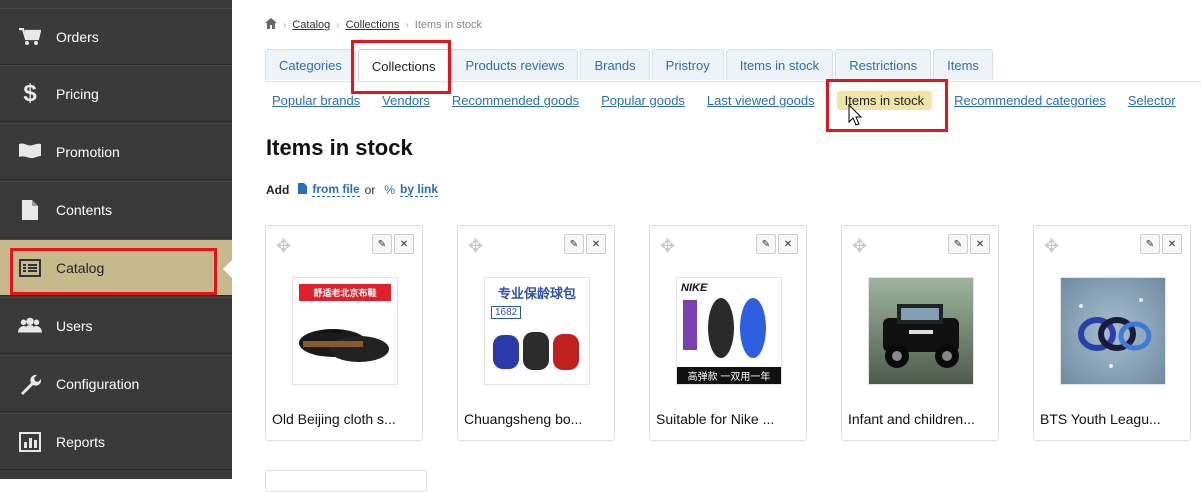  I want to click on file-icon, so click(303, 189).